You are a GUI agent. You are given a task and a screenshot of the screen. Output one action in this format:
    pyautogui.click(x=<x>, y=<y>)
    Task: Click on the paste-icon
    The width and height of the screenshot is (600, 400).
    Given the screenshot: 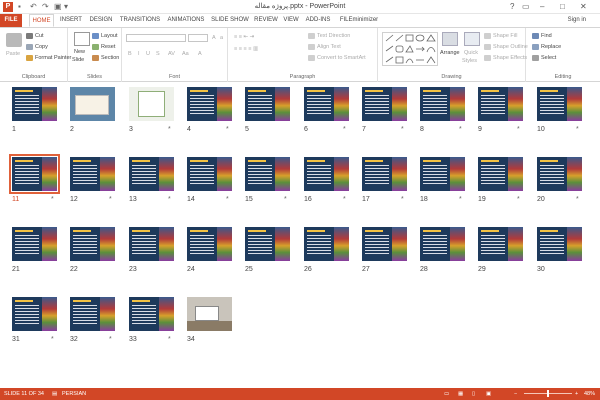 What is the action you would take?
    pyautogui.click(x=14, y=40)
    